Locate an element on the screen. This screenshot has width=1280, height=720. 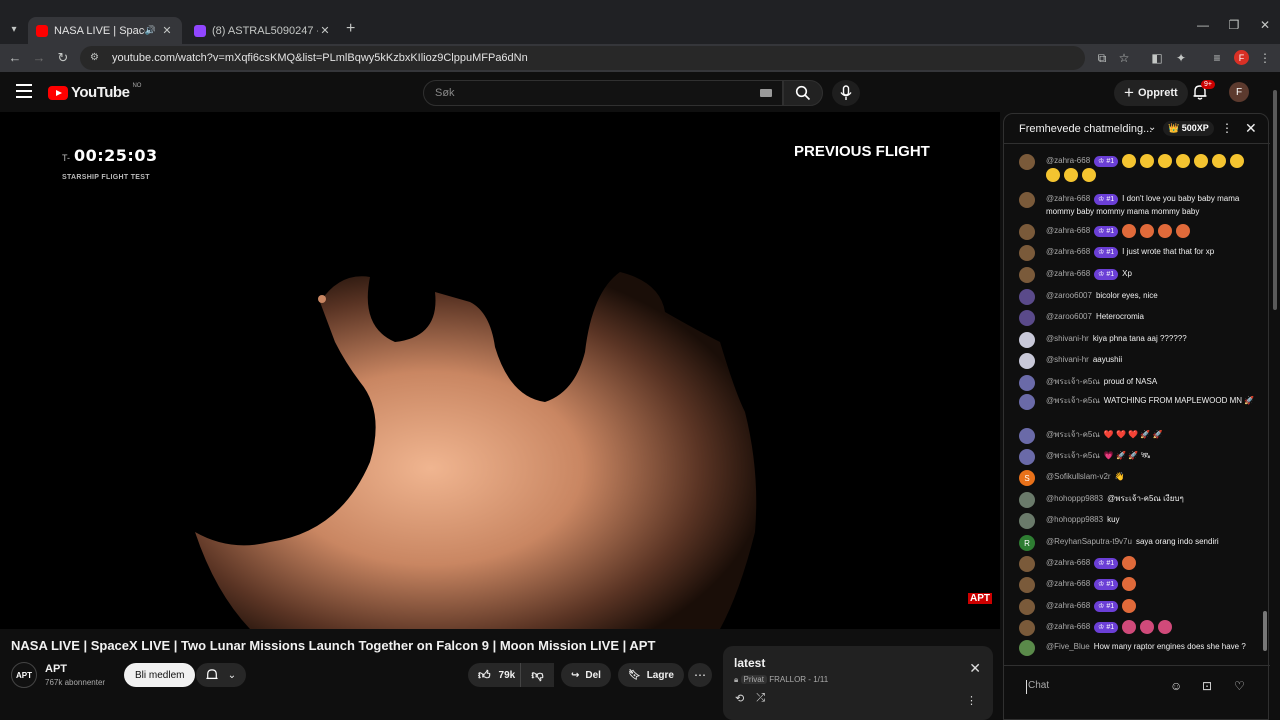
shuffle-icon: ⤮ is located at coordinates (760, 698).